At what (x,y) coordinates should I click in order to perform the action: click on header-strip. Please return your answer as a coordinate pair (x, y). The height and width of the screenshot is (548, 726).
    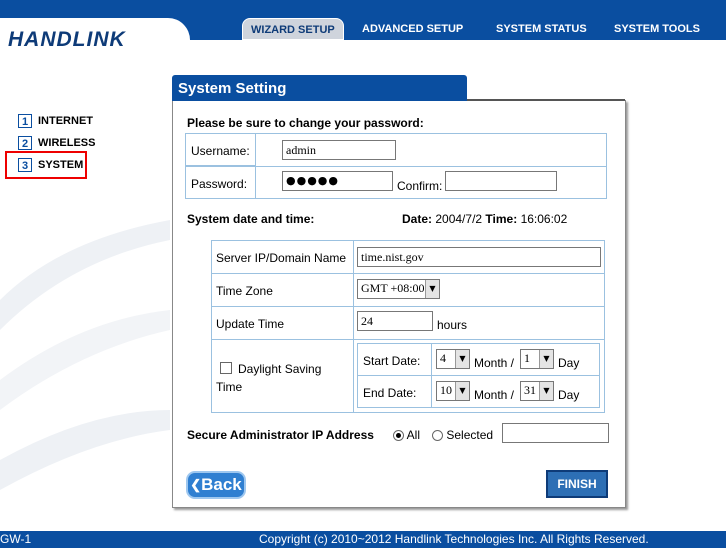
    Looking at the image, I should click on (363, 9).